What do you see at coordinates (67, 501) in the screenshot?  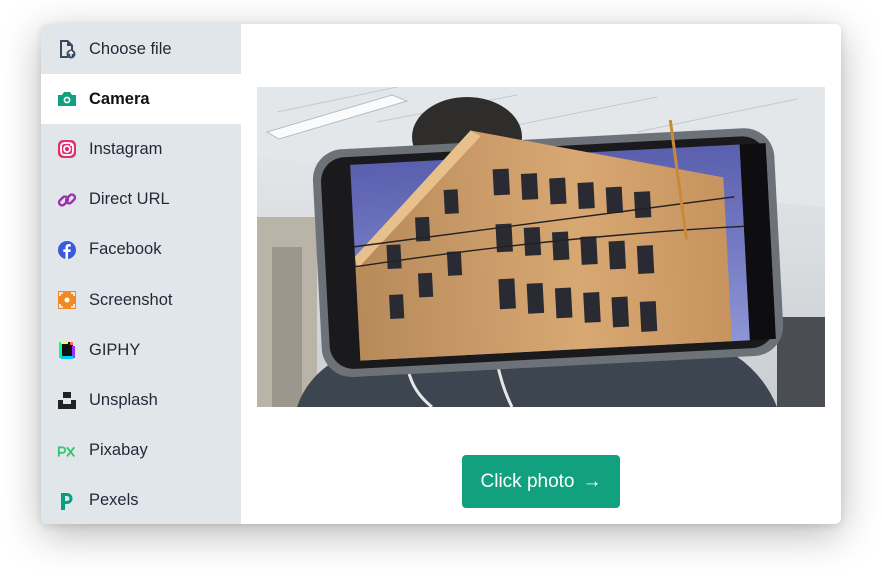 I see `pexels-icon` at bounding box center [67, 501].